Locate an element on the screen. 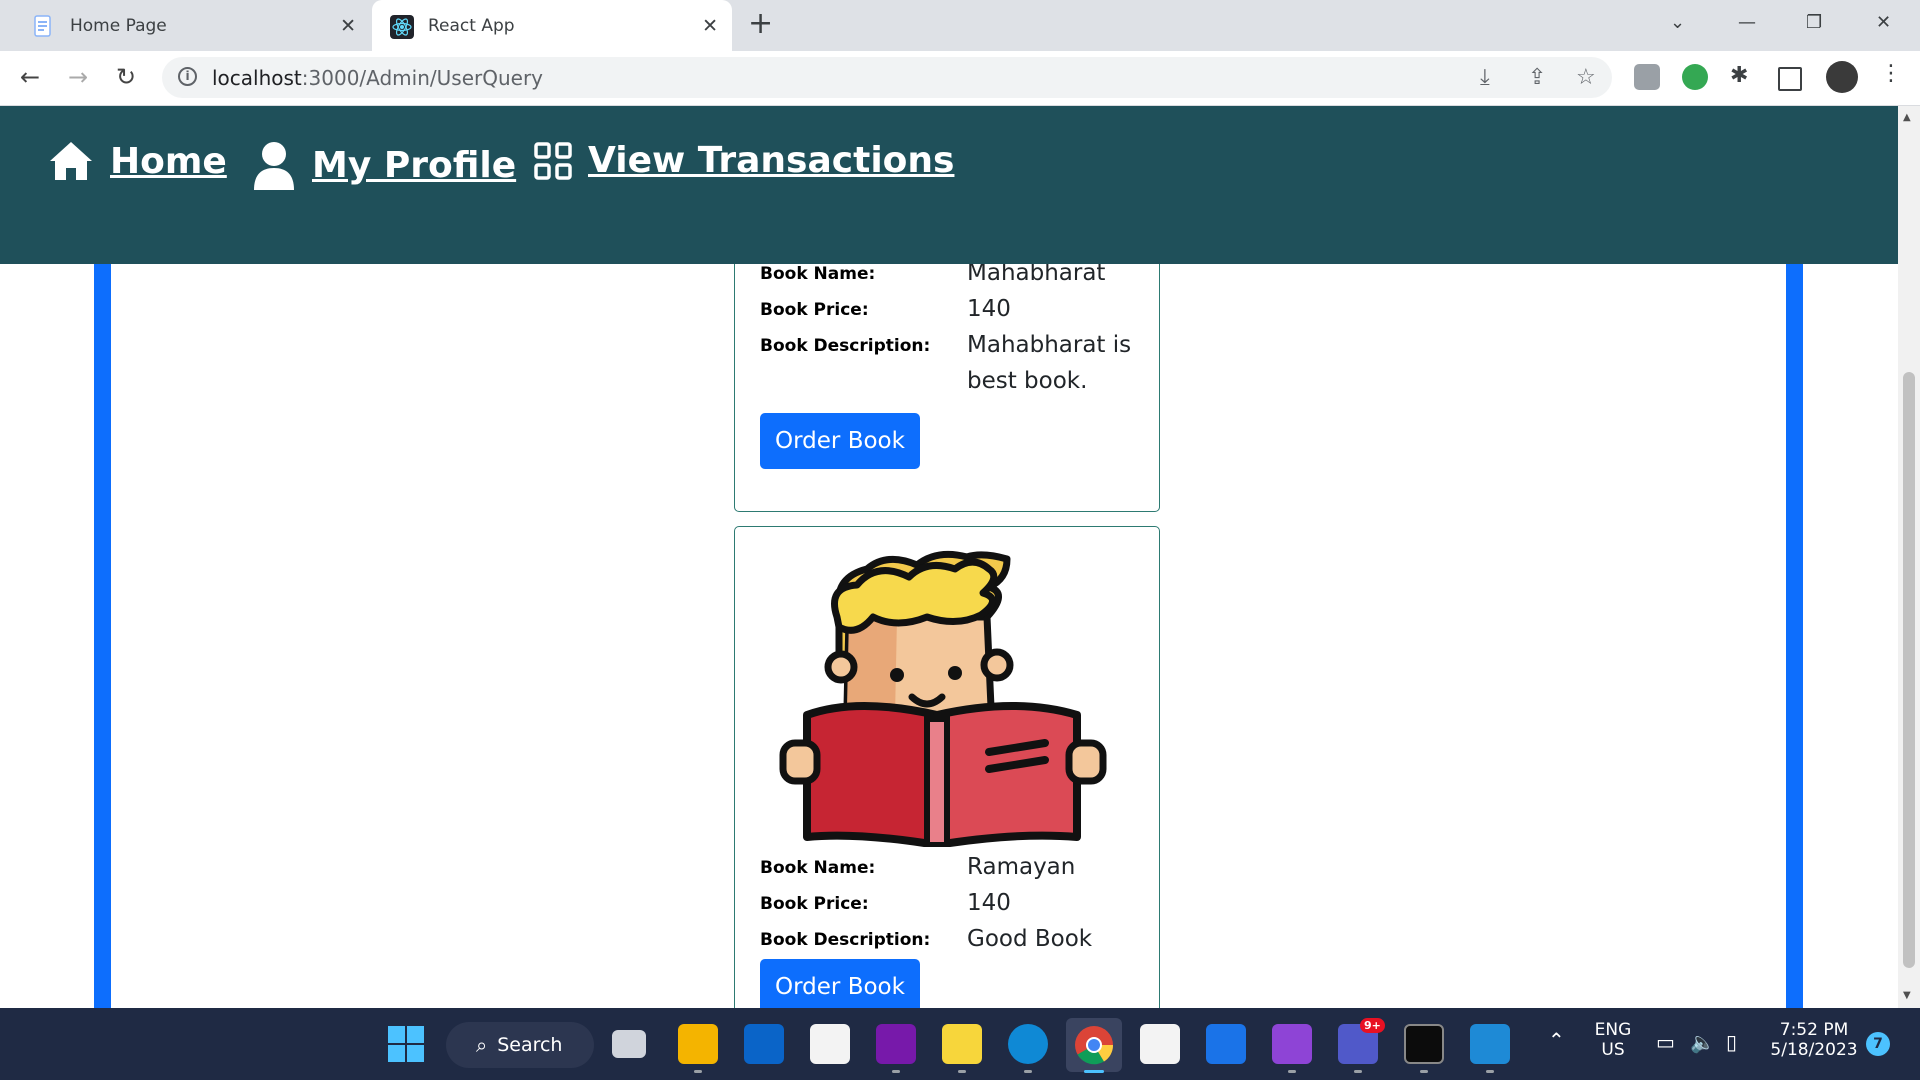 This screenshot has width=1920, height=1080. grid-icon is located at coordinates (553, 160).